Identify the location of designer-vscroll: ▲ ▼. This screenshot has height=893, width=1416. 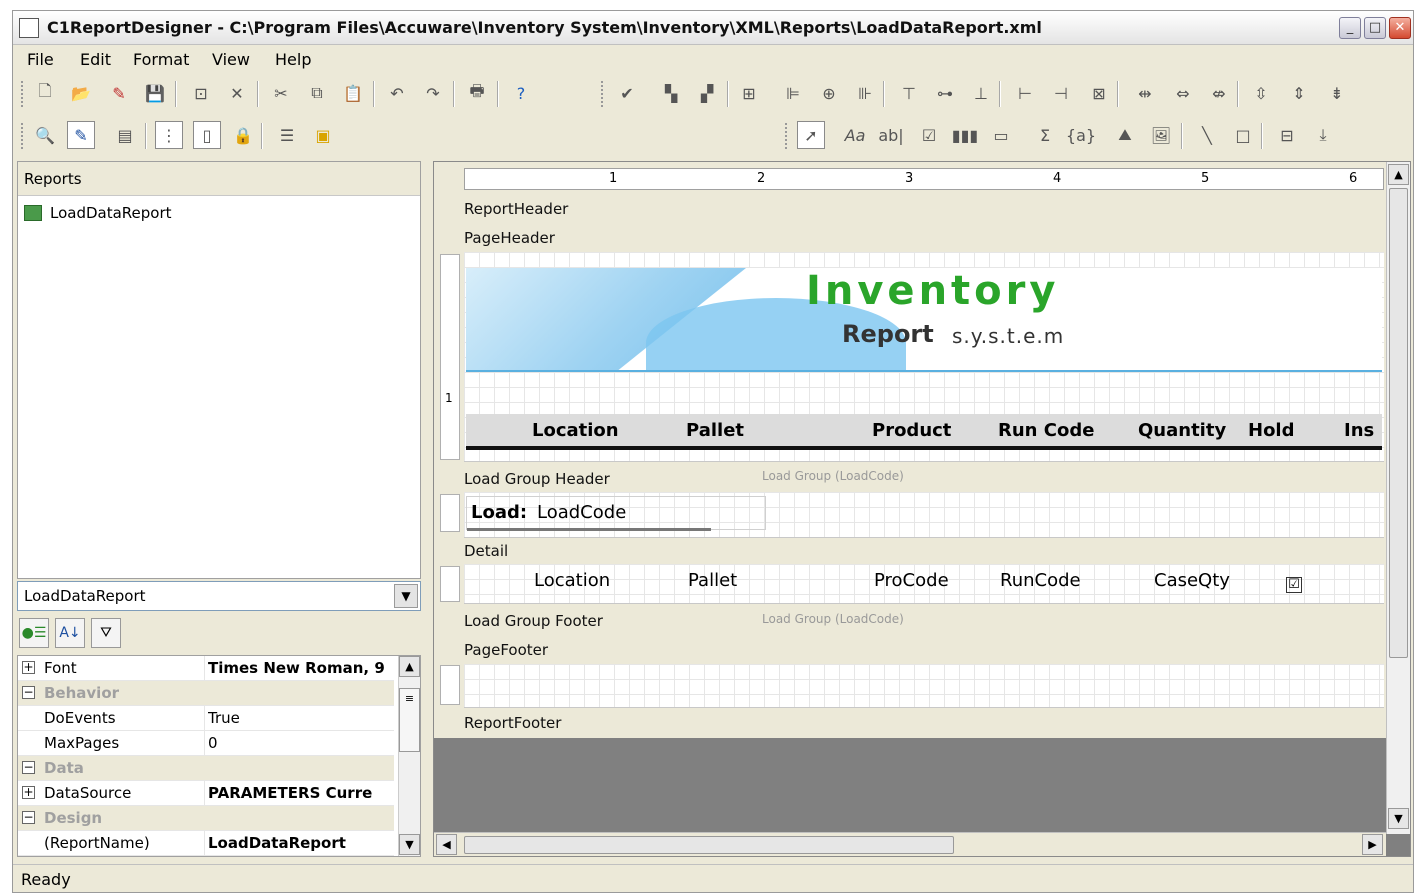
(1398, 498).